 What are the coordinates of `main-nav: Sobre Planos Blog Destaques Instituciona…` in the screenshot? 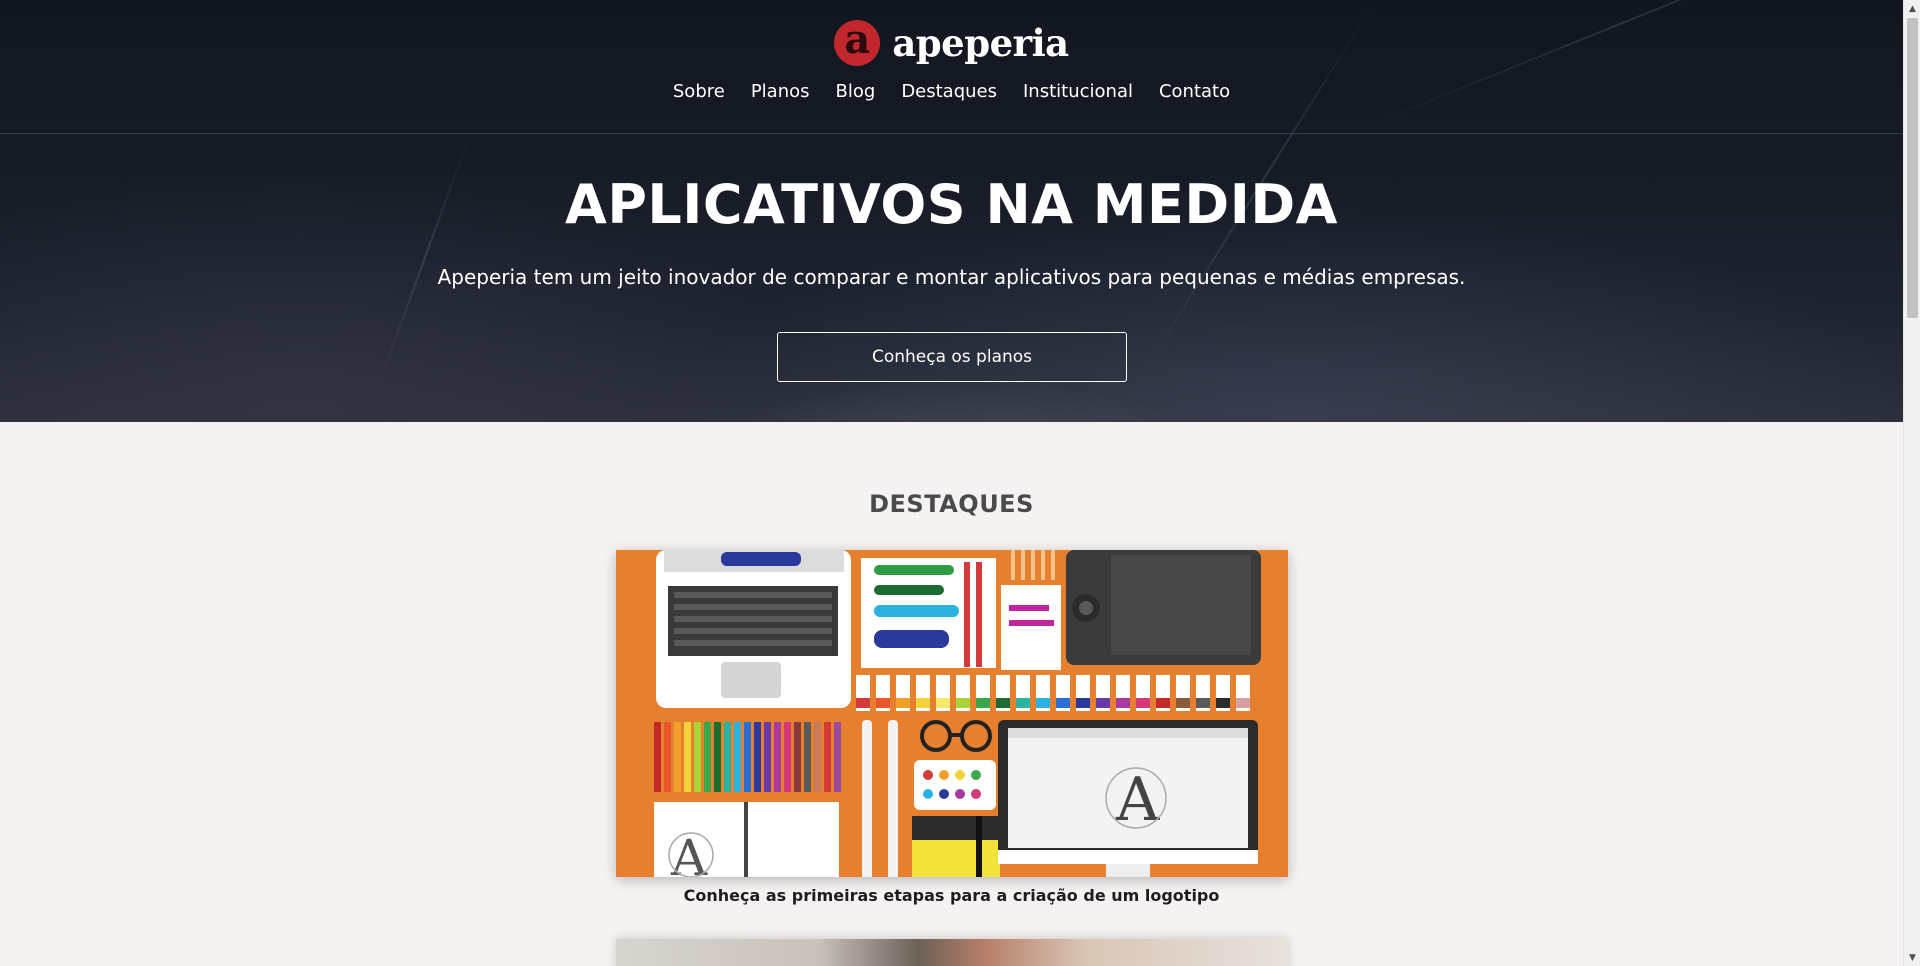 It's located at (951, 92).